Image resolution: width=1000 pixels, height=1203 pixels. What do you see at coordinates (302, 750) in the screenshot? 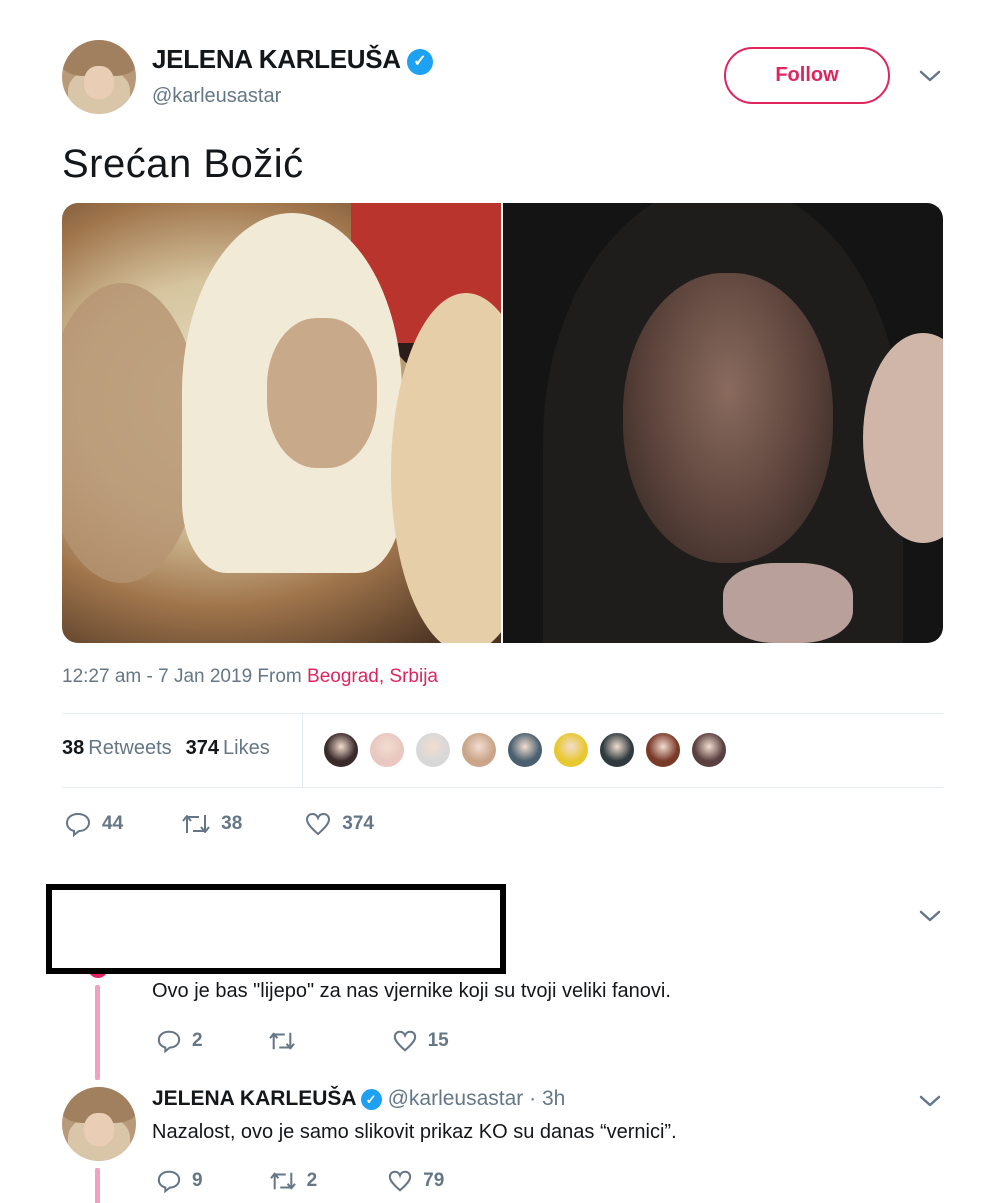
I see `divider-vertical` at bounding box center [302, 750].